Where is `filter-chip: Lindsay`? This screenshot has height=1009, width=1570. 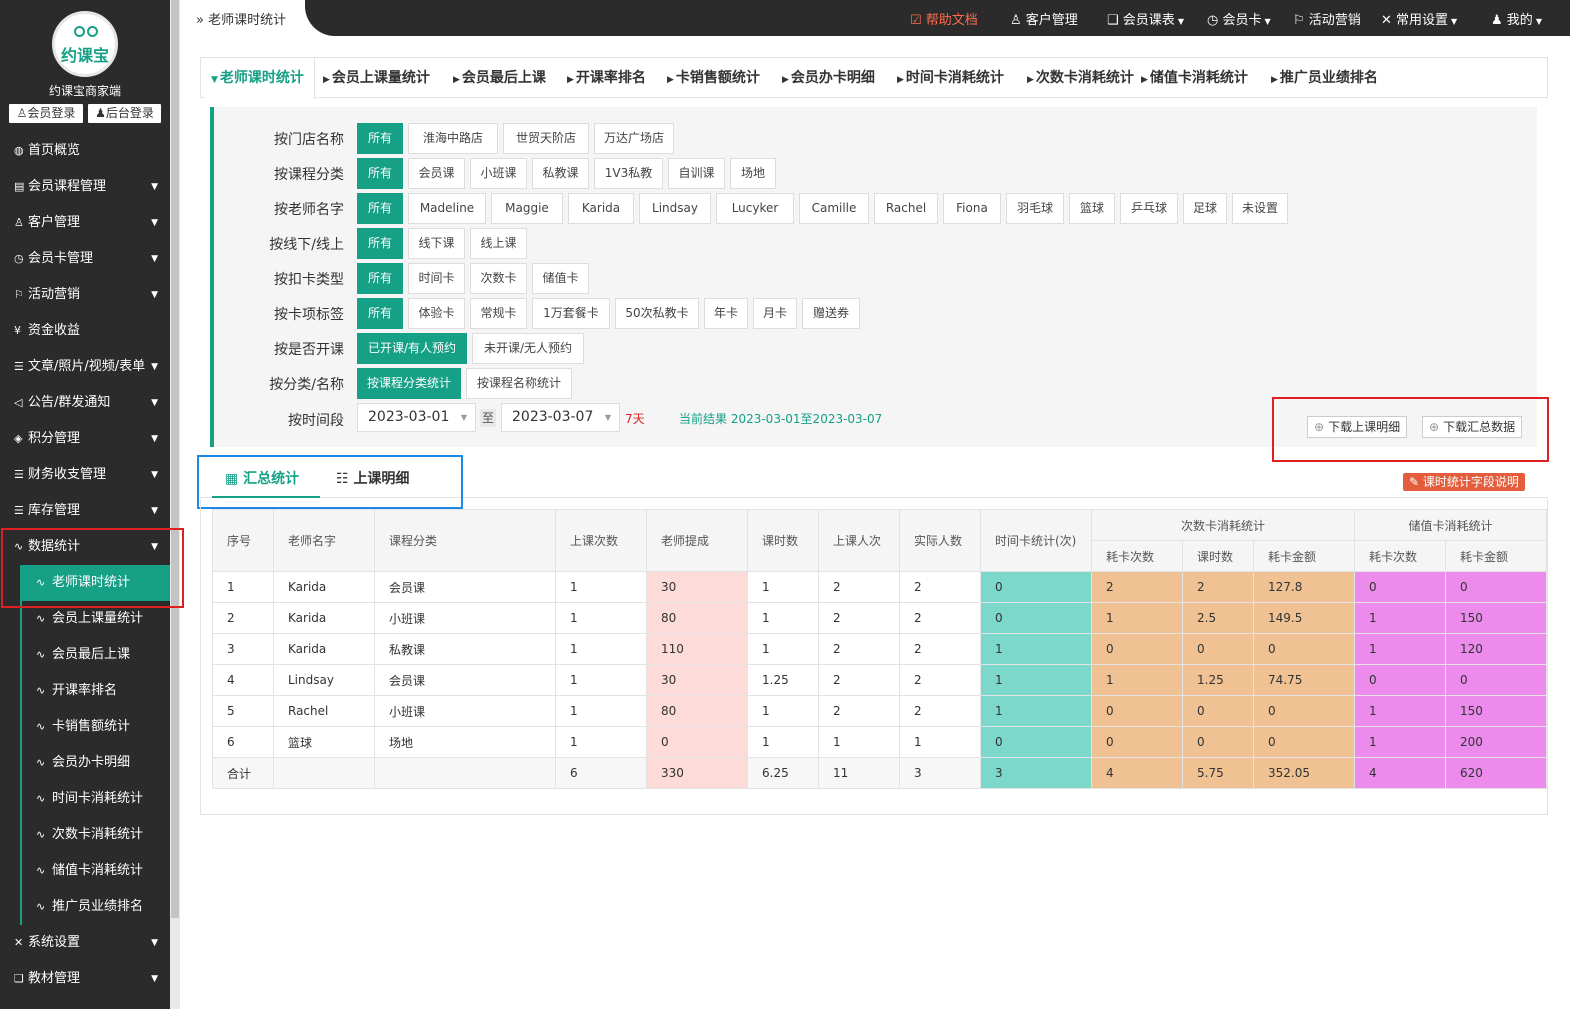
filter-chip: Lindsay is located at coordinates (675, 208).